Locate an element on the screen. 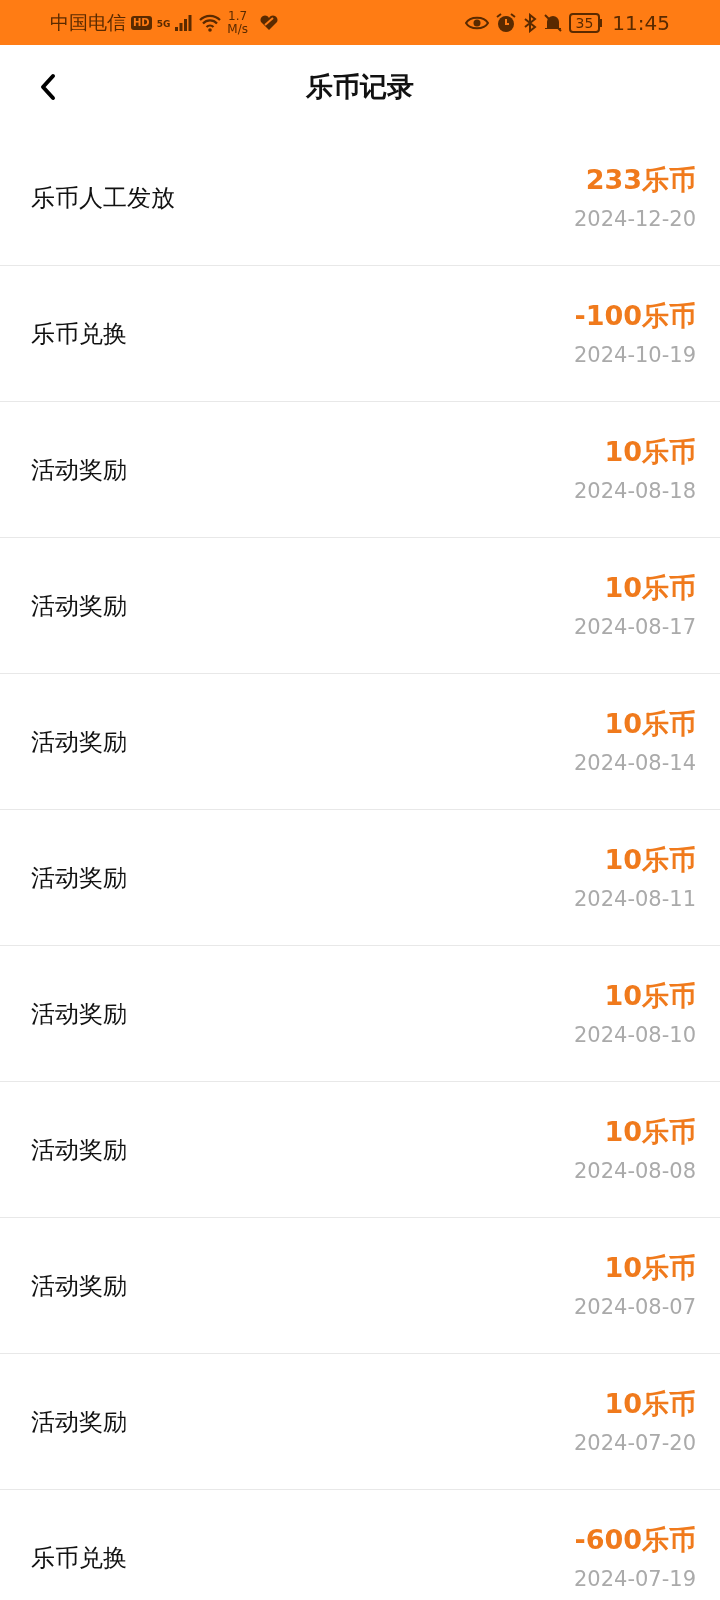 This screenshot has width=720, height=1600. record-date: 2024-08-18 is located at coordinates (634, 491).